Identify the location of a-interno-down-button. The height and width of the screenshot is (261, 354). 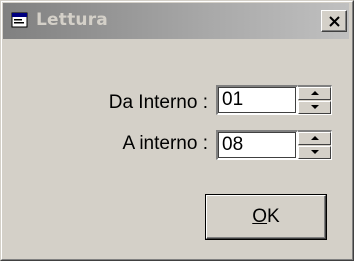
(314, 152).